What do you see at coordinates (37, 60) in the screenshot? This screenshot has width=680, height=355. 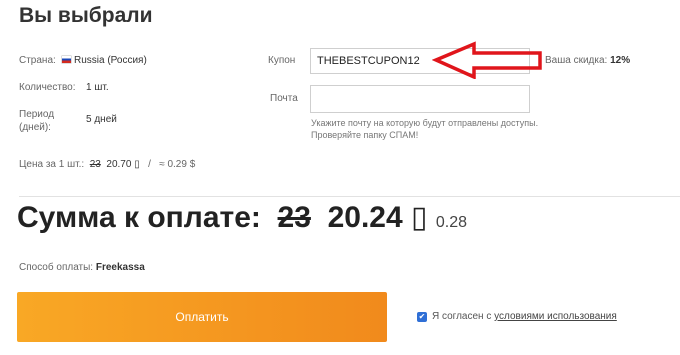 I see `country-label: Страна:` at bounding box center [37, 60].